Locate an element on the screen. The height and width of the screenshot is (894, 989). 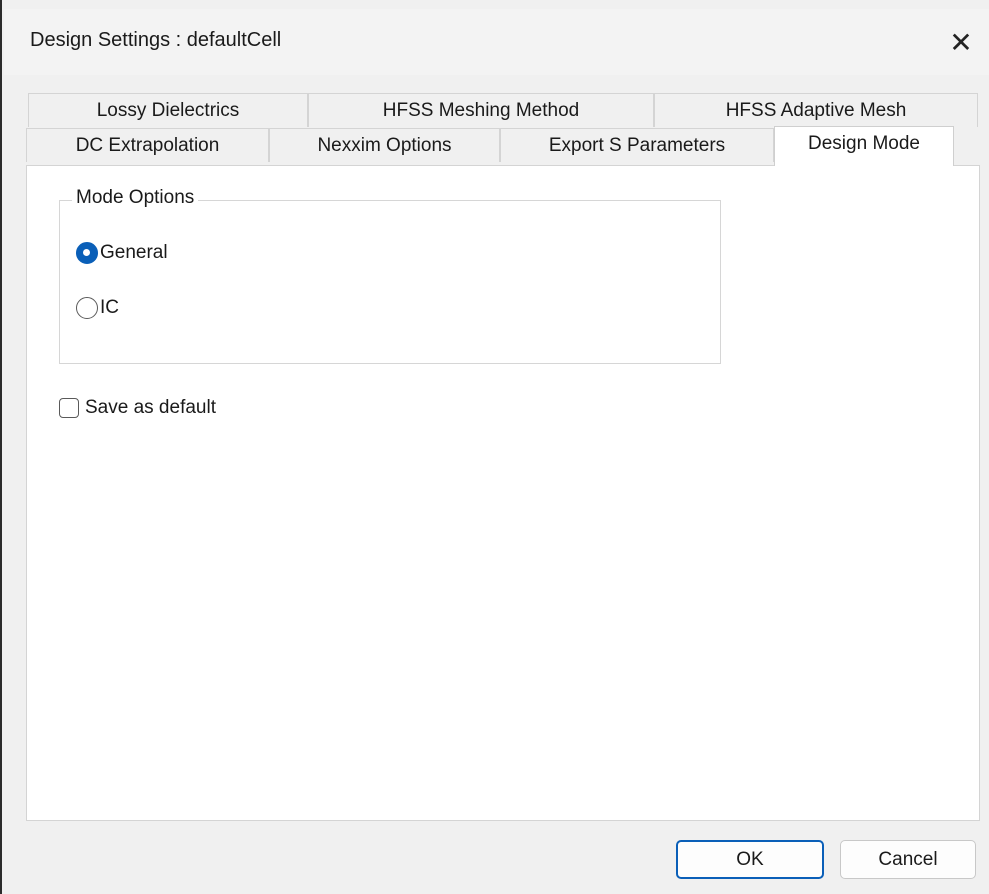
tab-label: HFSS Meshing Method is located at coordinates (481, 110).